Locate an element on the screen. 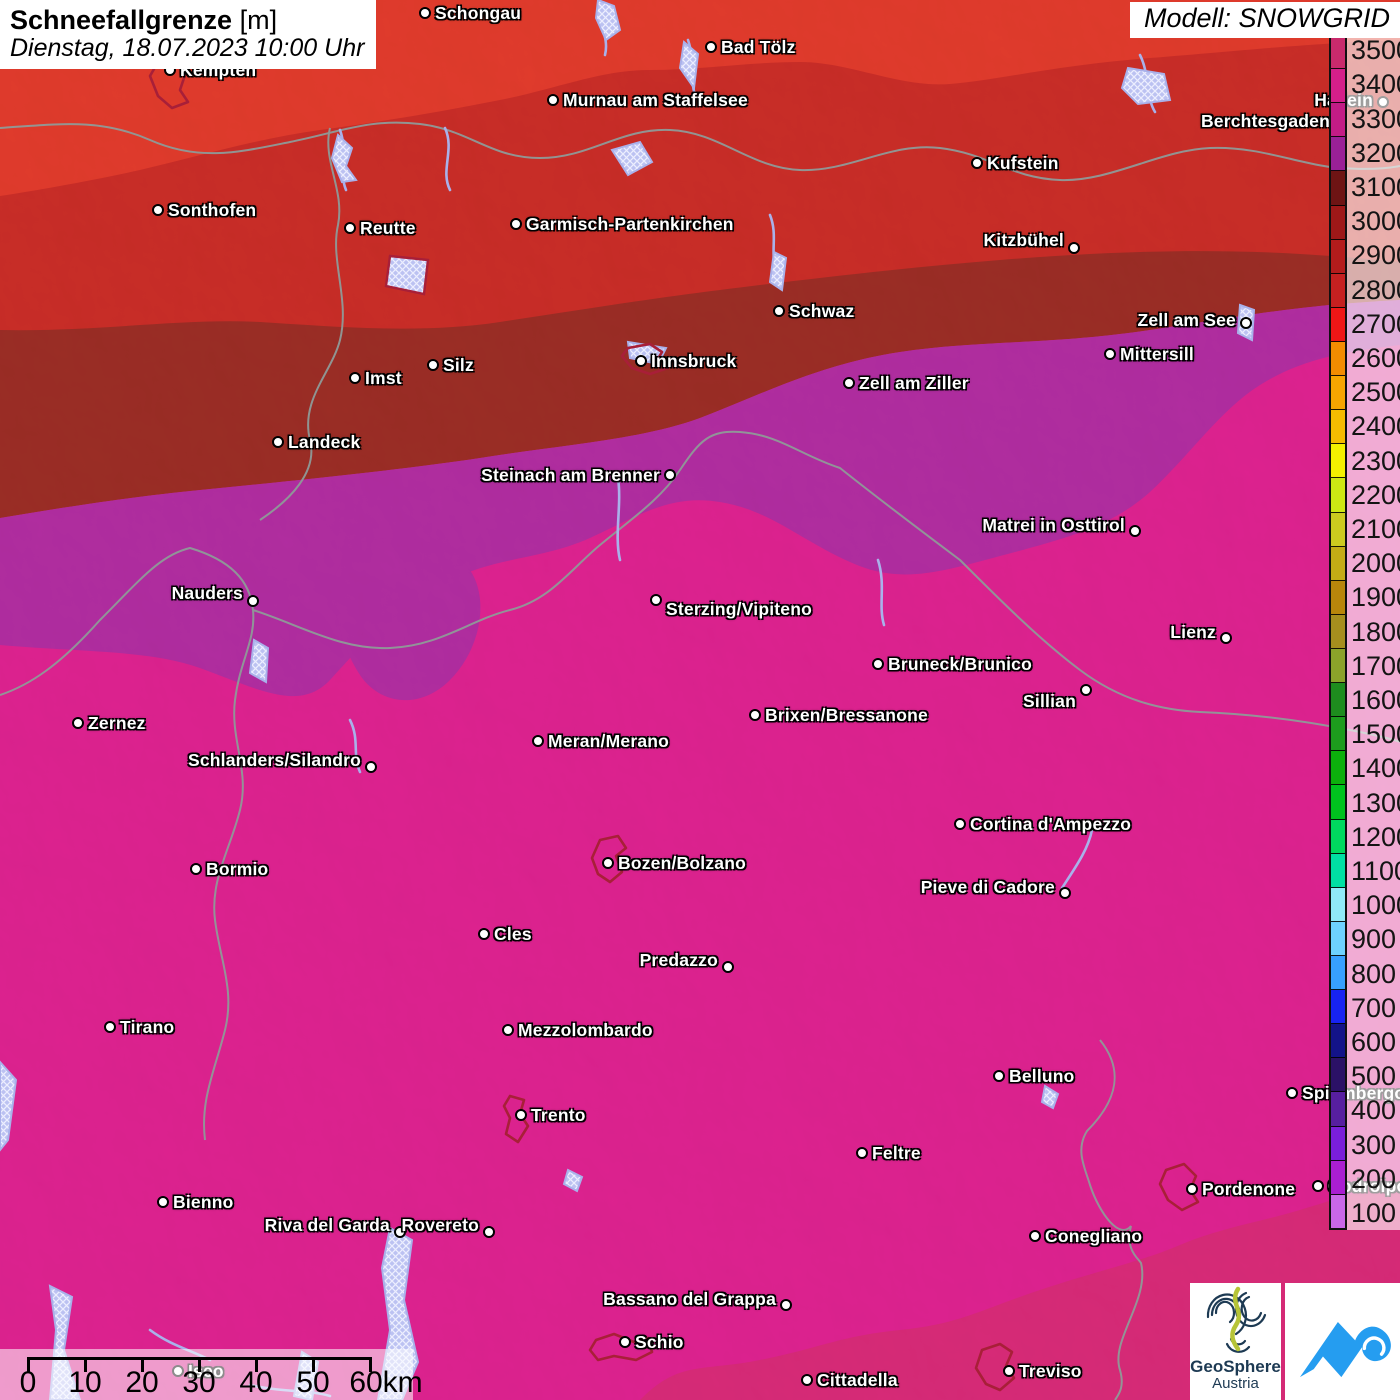 The height and width of the screenshot is (1400, 1400). city-label: Meran/Merano is located at coordinates (609, 741).